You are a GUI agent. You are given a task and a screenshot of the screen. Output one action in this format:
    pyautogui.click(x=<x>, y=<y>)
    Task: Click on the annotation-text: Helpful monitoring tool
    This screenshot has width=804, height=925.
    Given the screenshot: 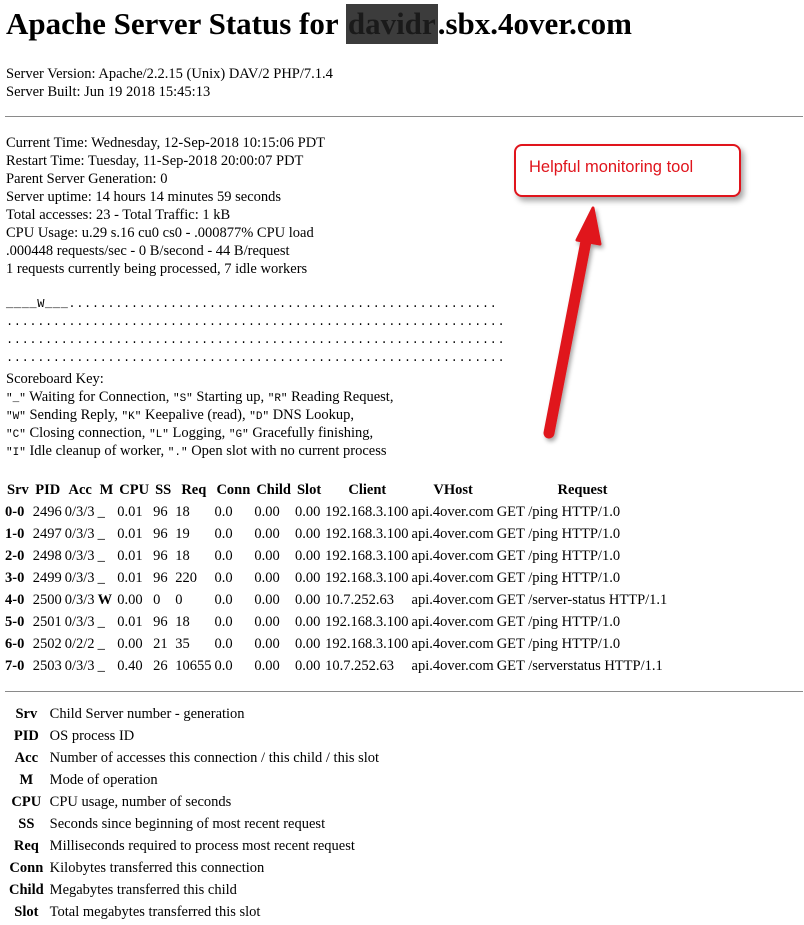 What is the action you would take?
    pyautogui.click(x=611, y=167)
    